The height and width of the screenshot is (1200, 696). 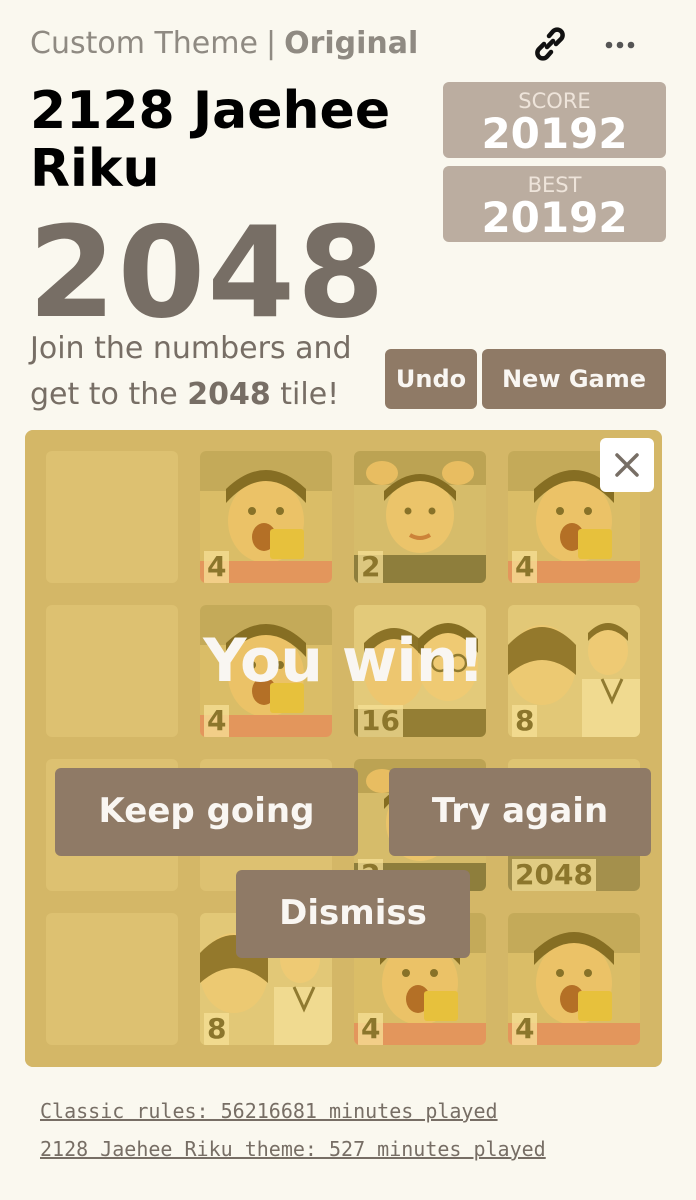 I want to click on top-bar: Custom Theme | Original, so click(x=350, y=44).